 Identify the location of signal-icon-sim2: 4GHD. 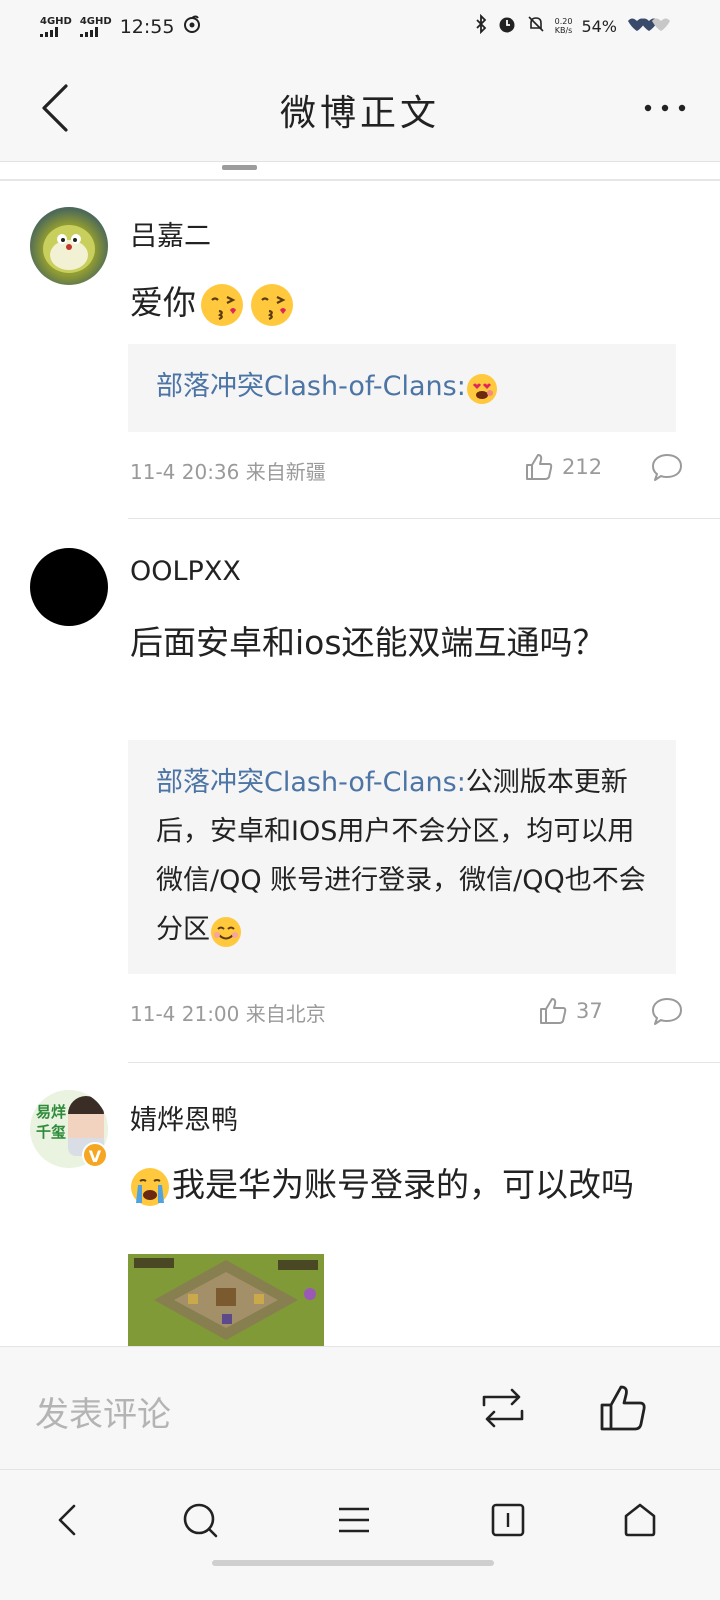
(95, 26).